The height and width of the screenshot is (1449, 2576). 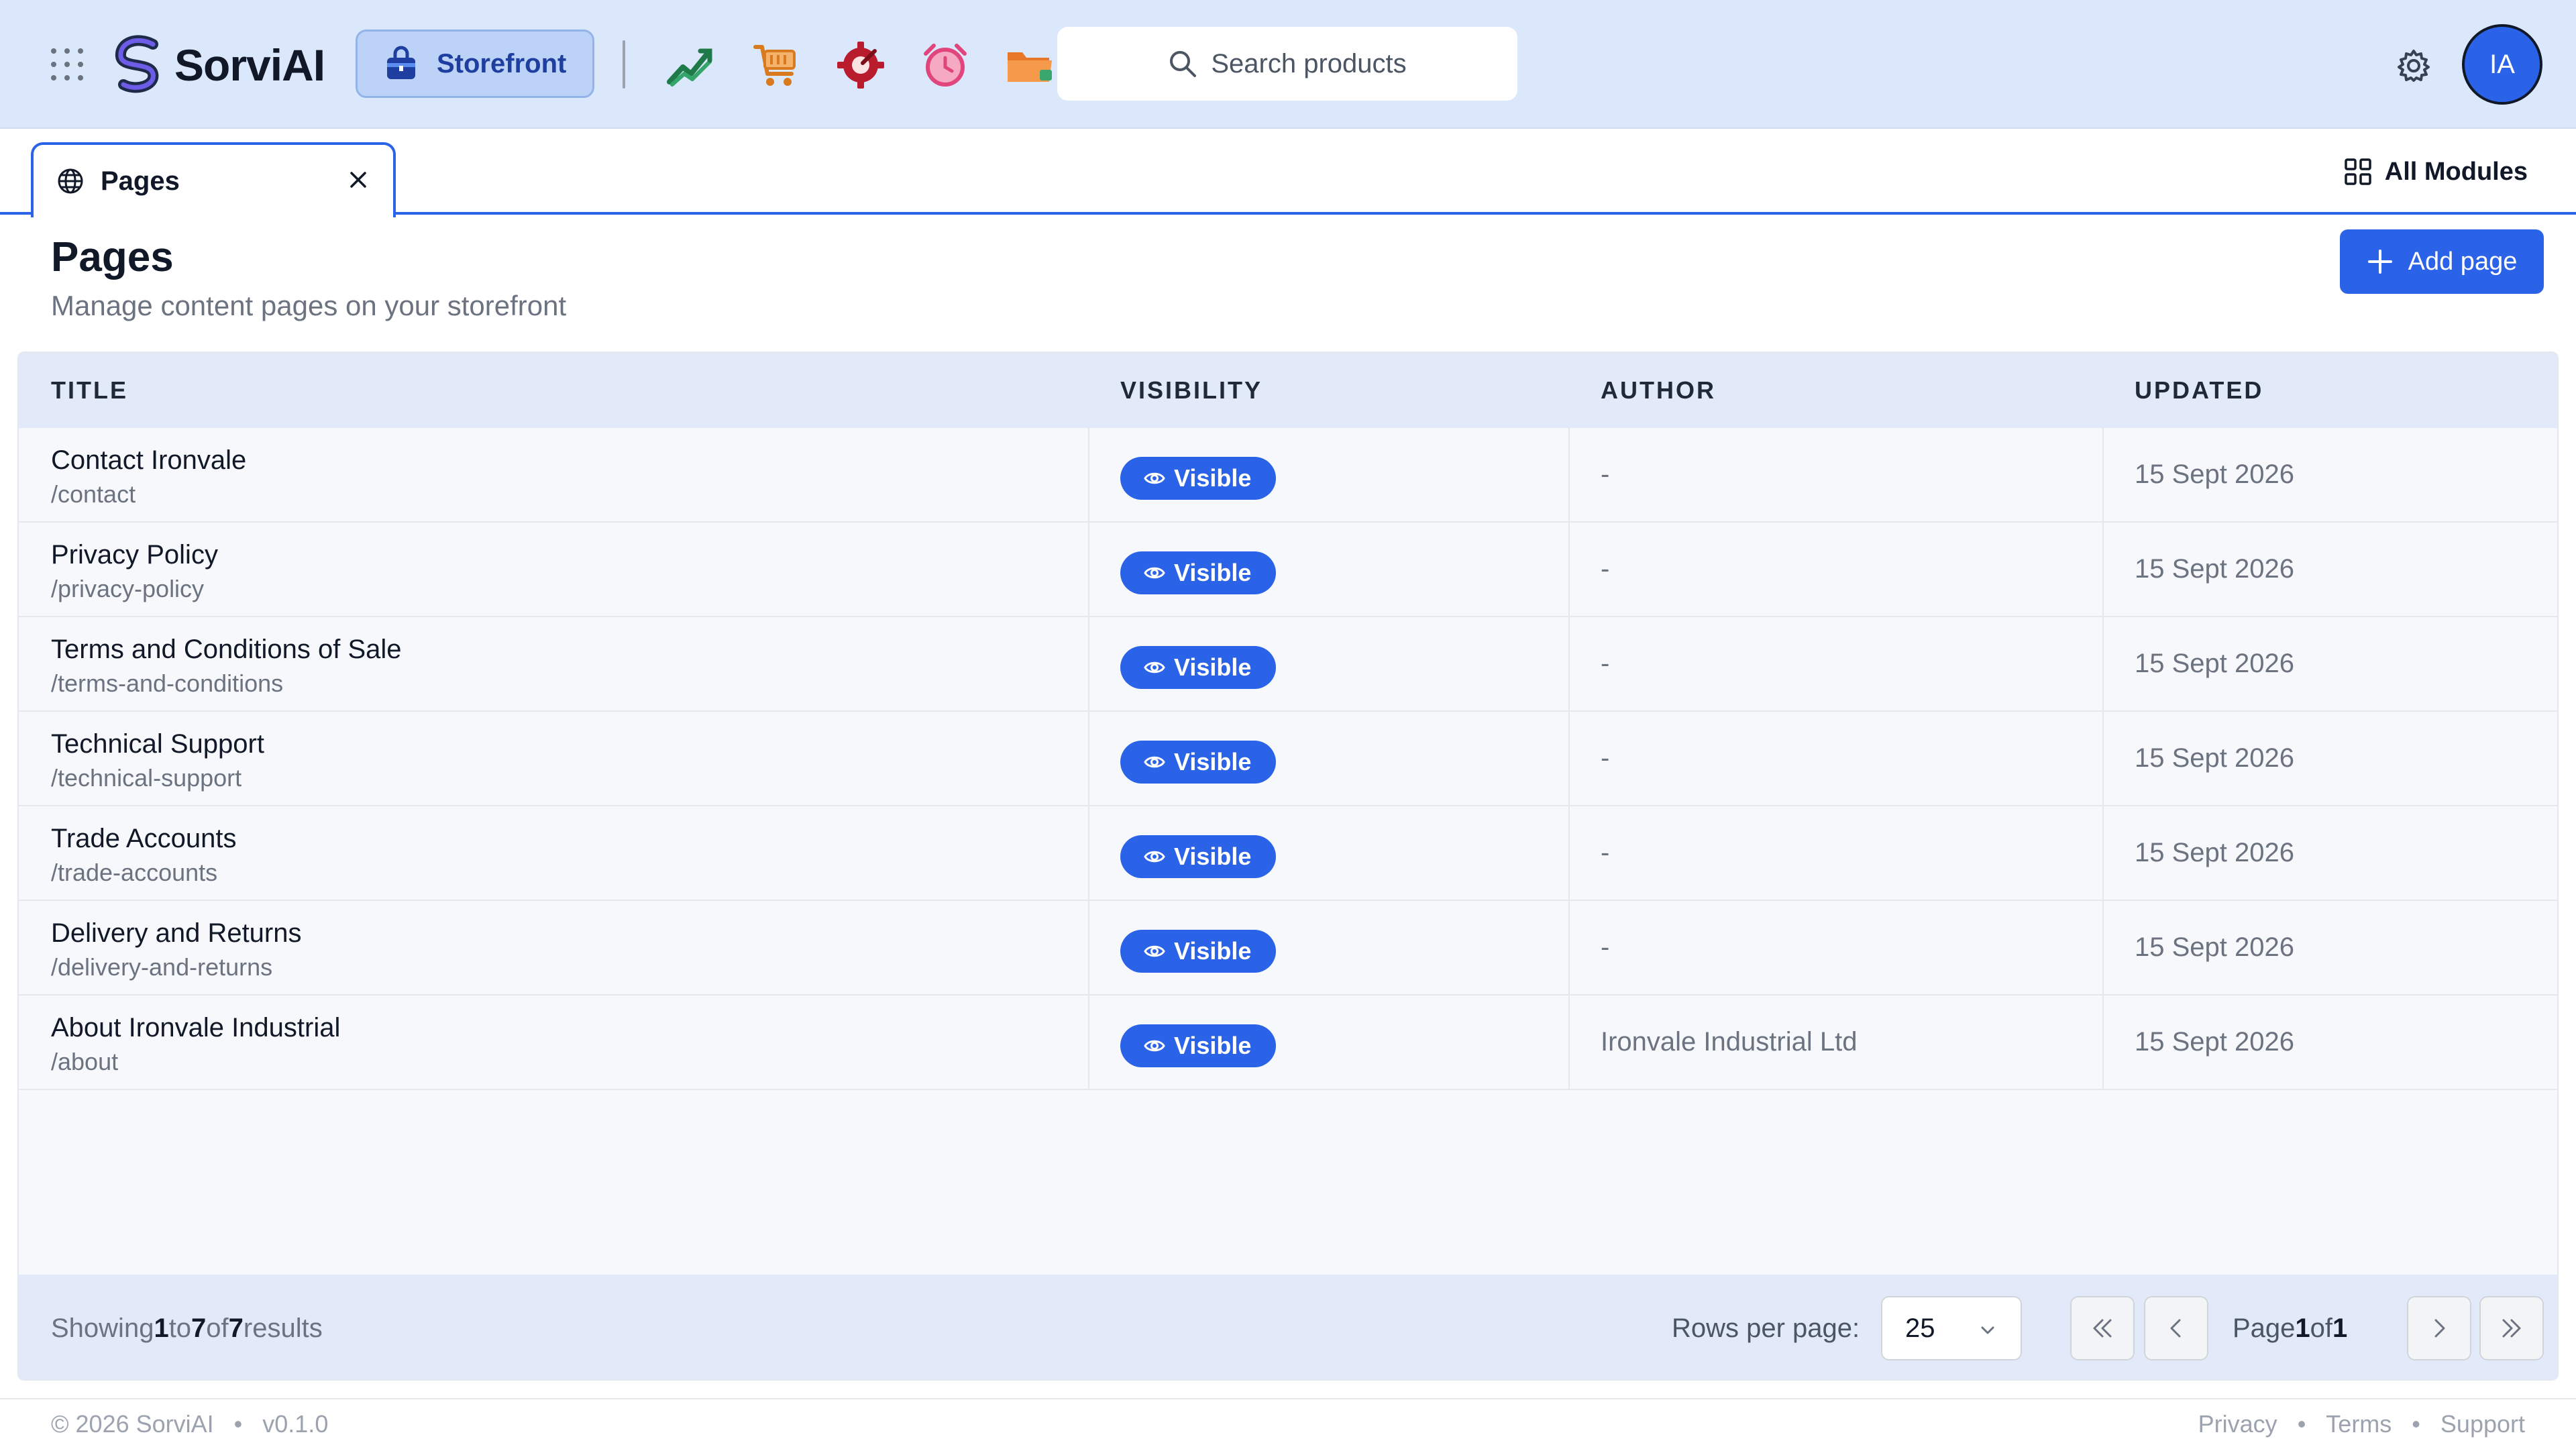 I want to click on page-title-cell: Trade Accounts, so click(x=143, y=839).